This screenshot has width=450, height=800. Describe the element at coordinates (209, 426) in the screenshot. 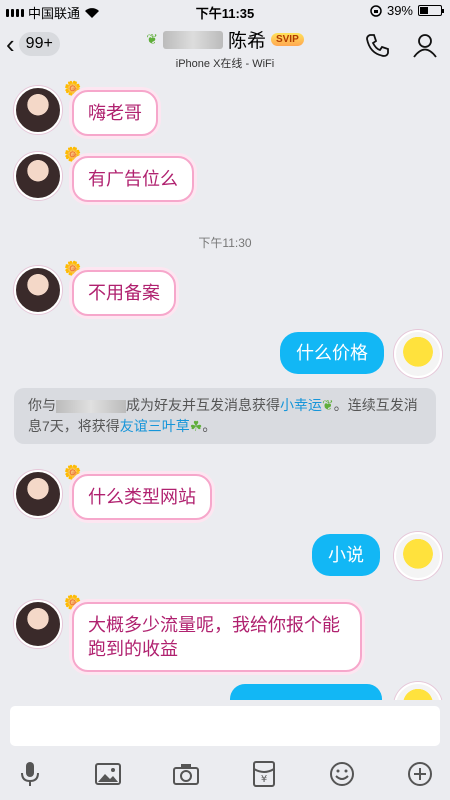

I see `system-message-suffix: 。` at that location.